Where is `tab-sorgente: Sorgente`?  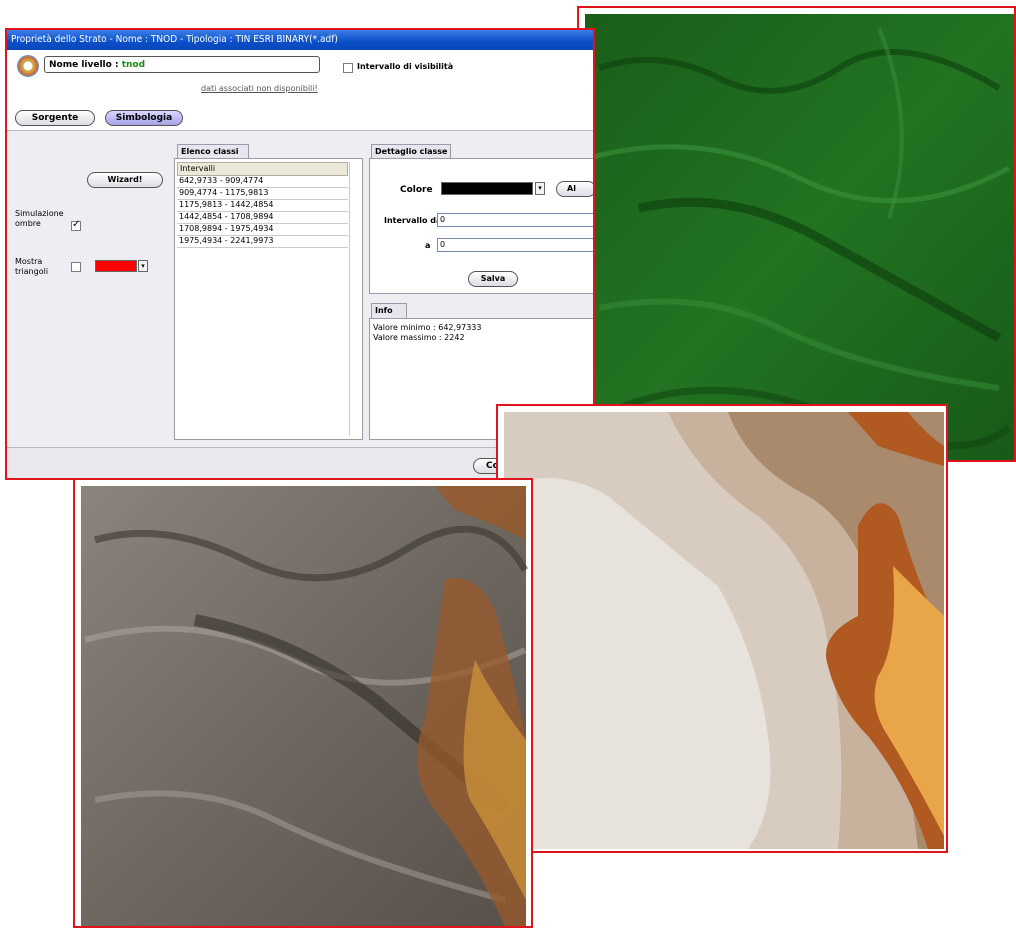 tab-sorgente: Sorgente is located at coordinates (55, 118).